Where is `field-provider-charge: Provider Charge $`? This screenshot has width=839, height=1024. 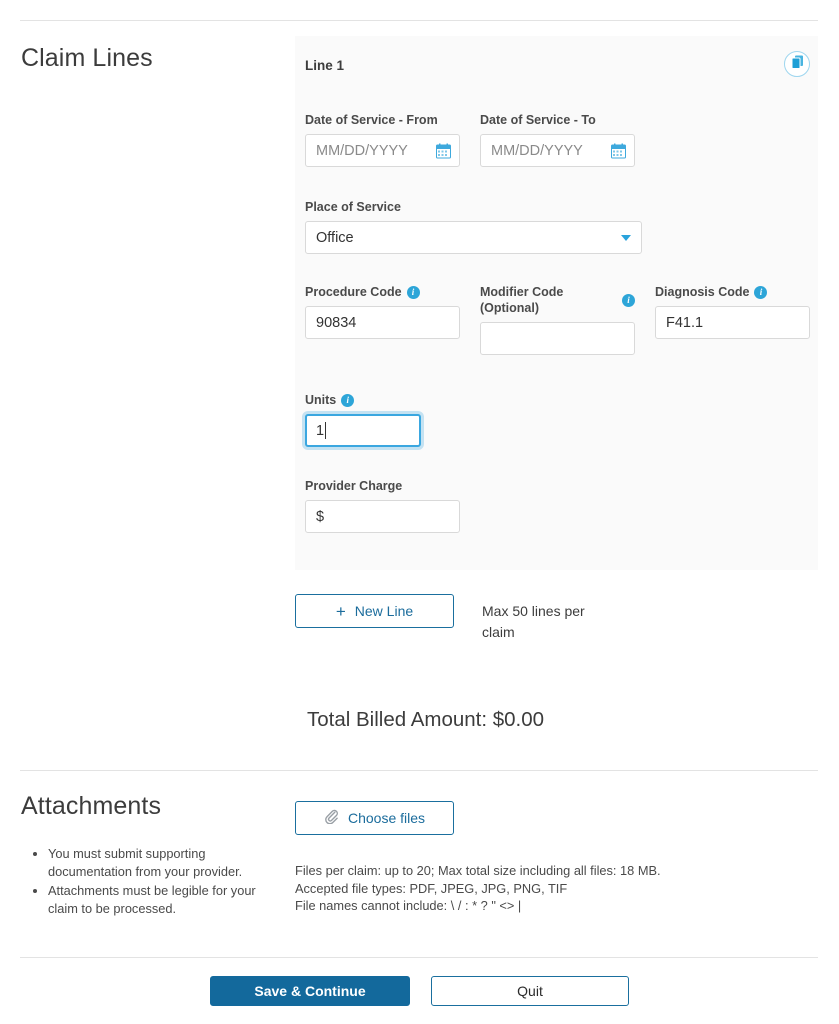 field-provider-charge: Provider Charge $ is located at coordinates (382, 505).